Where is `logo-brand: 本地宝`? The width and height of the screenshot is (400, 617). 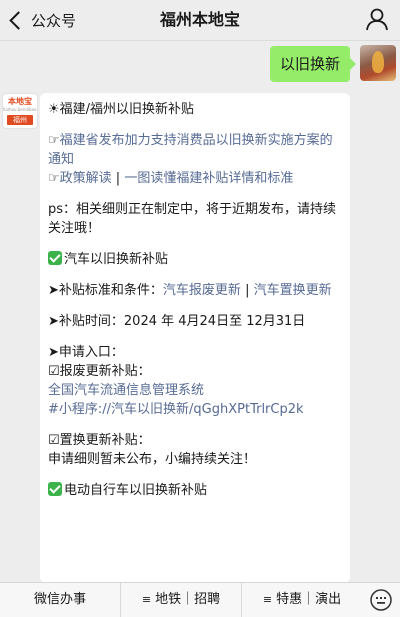
logo-brand: 本地宝 is located at coordinates (20, 101).